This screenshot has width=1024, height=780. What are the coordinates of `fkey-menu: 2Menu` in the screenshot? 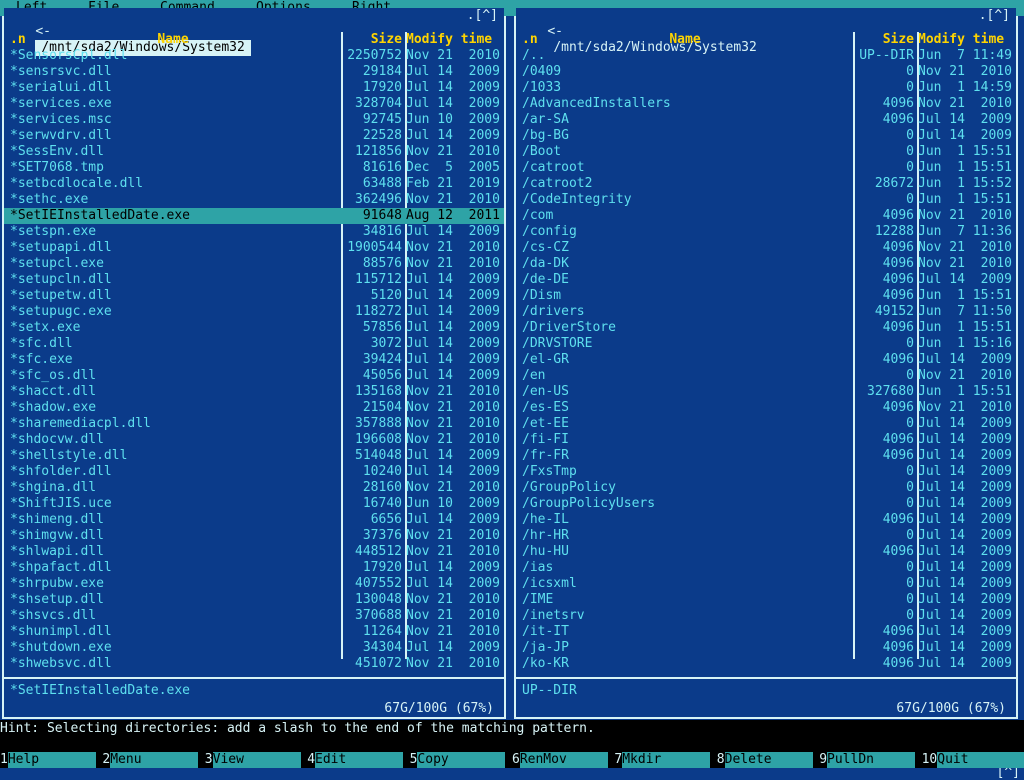 It's located at (150, 760).